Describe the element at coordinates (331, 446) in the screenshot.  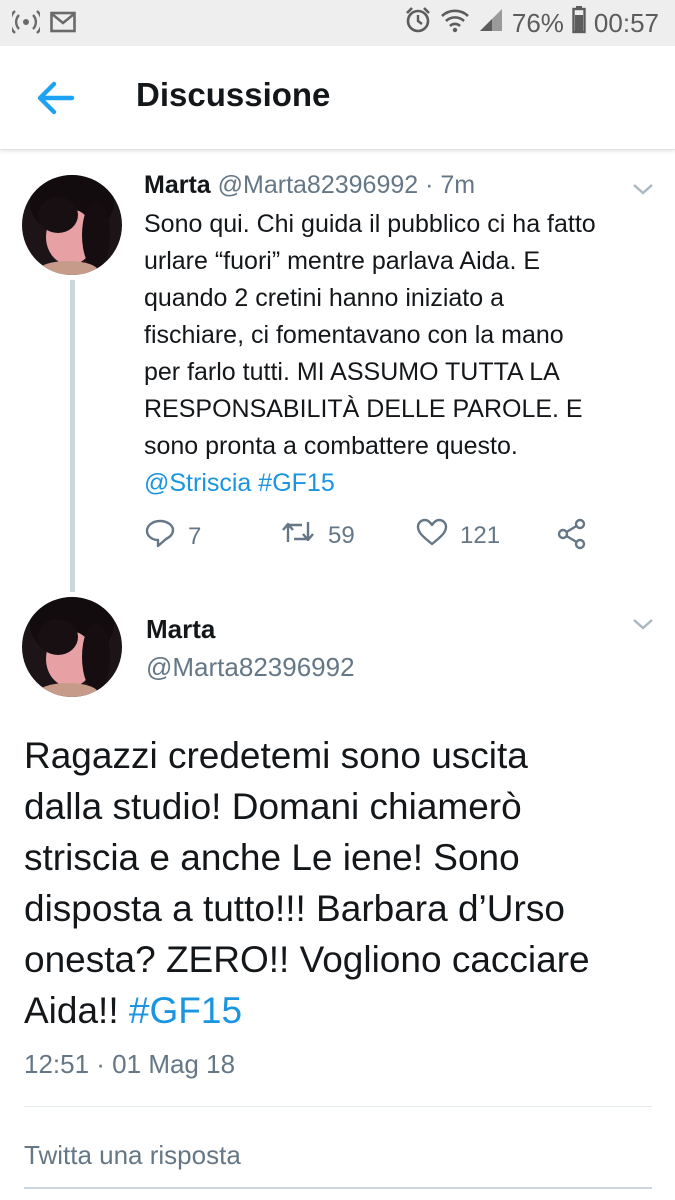
I see `tweet-text-line: sono pronta a combattere questo.` at that location.